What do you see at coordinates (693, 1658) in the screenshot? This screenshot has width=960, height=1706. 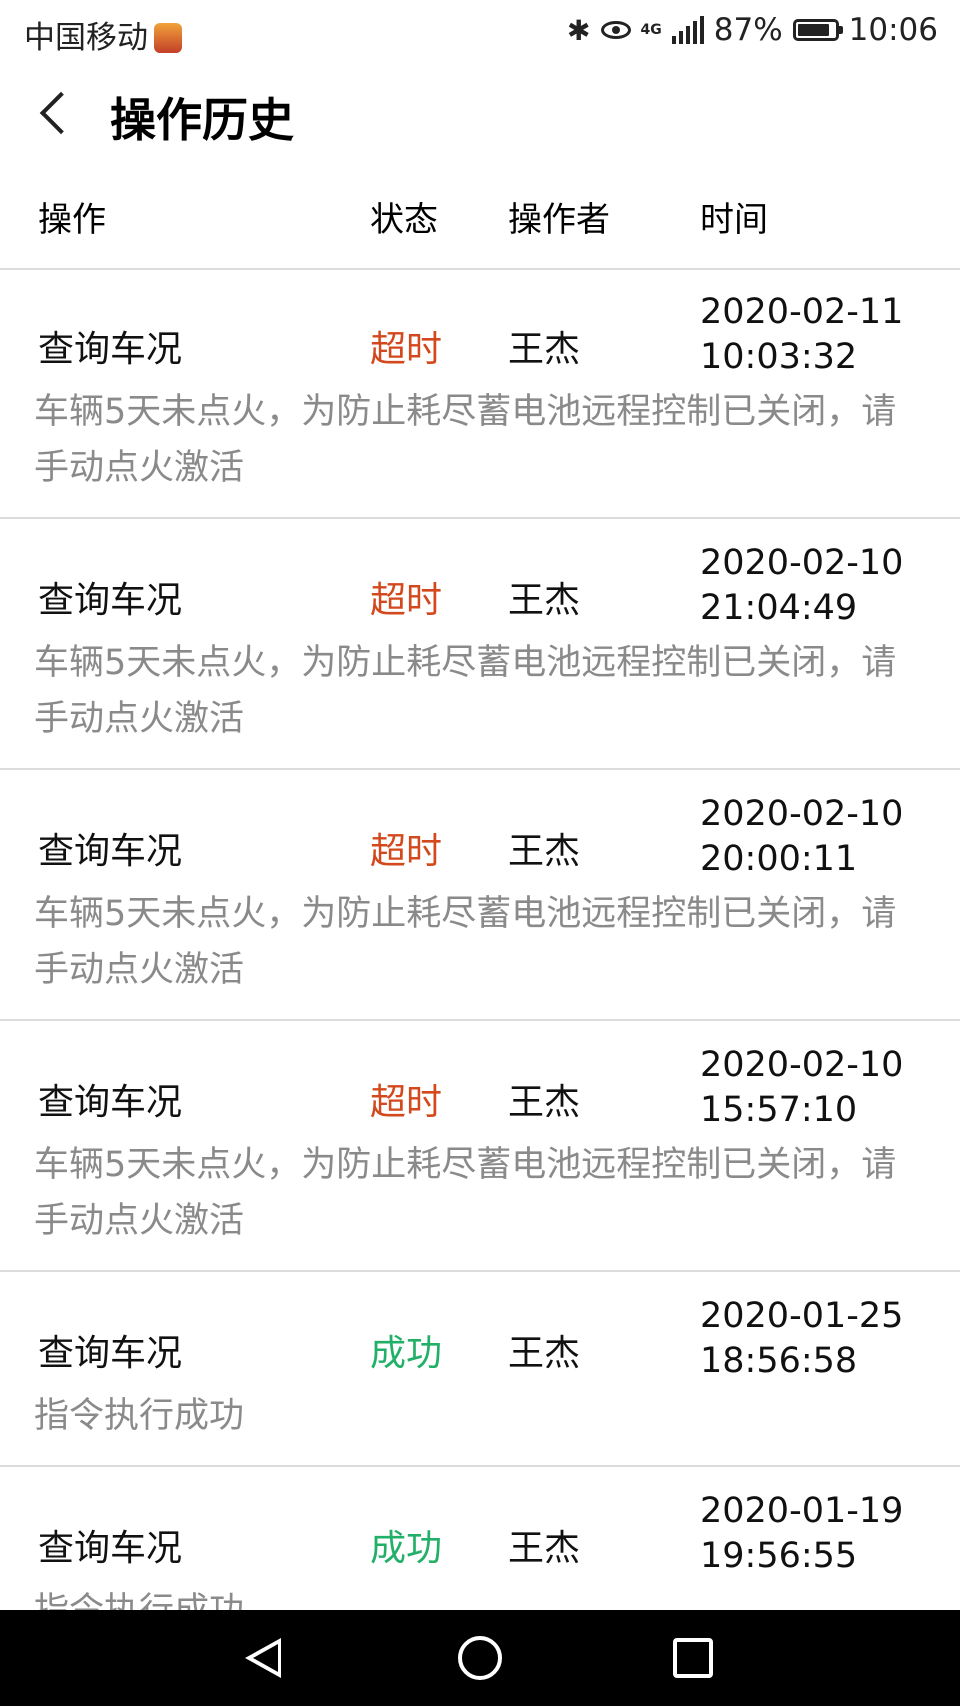 I see `nav-recents-icon` at bounding box center [693, 1658].